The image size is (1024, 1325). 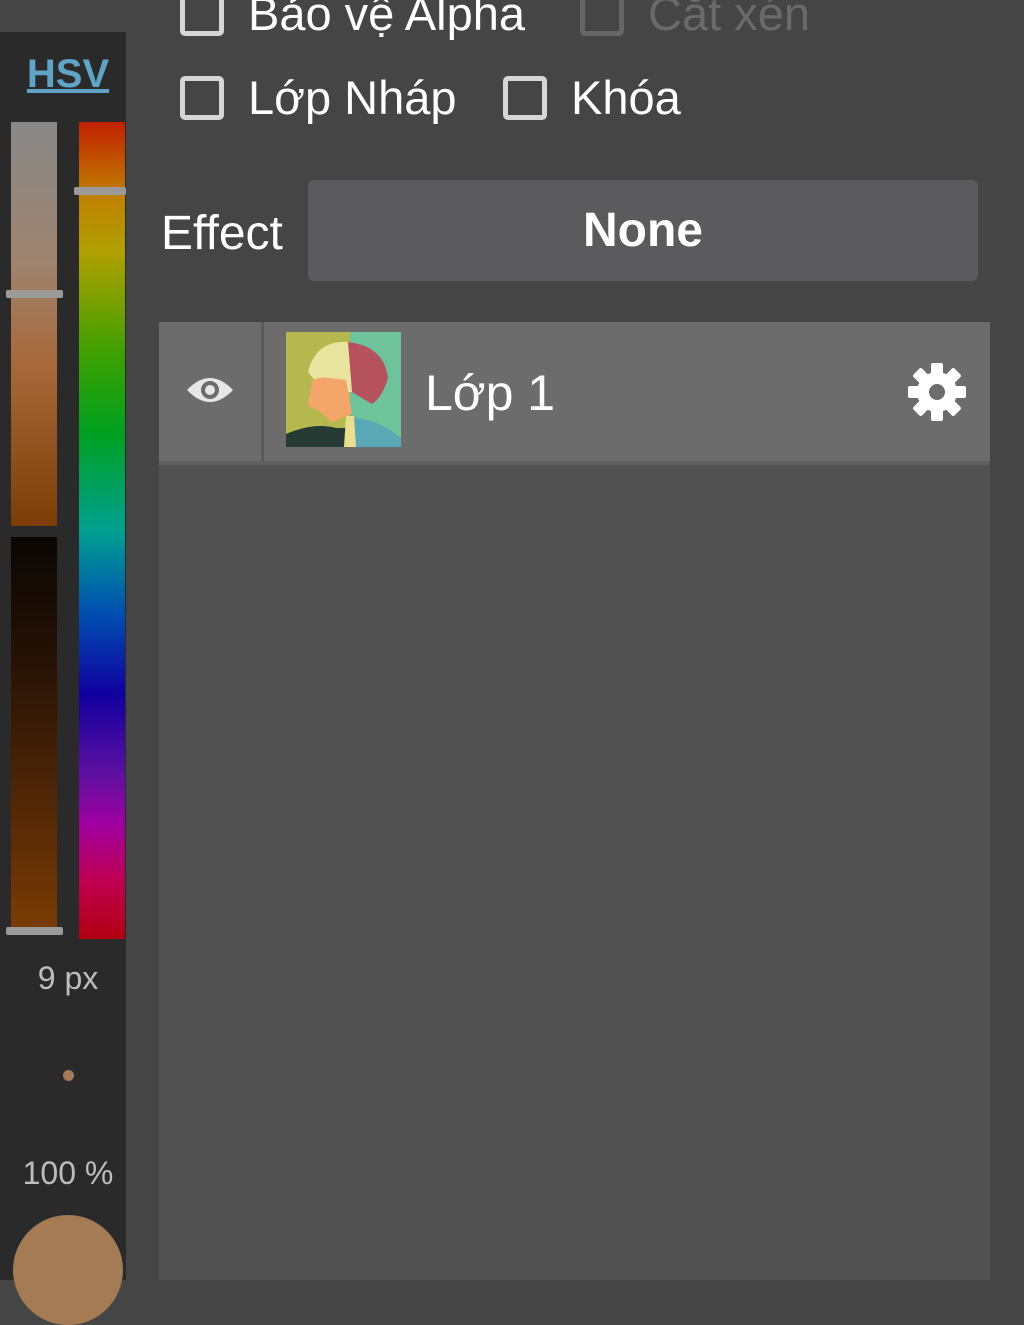 I want to click on alpha-protect-checkbox: Bảo vệ Alpha, so click(x=352, y=20).